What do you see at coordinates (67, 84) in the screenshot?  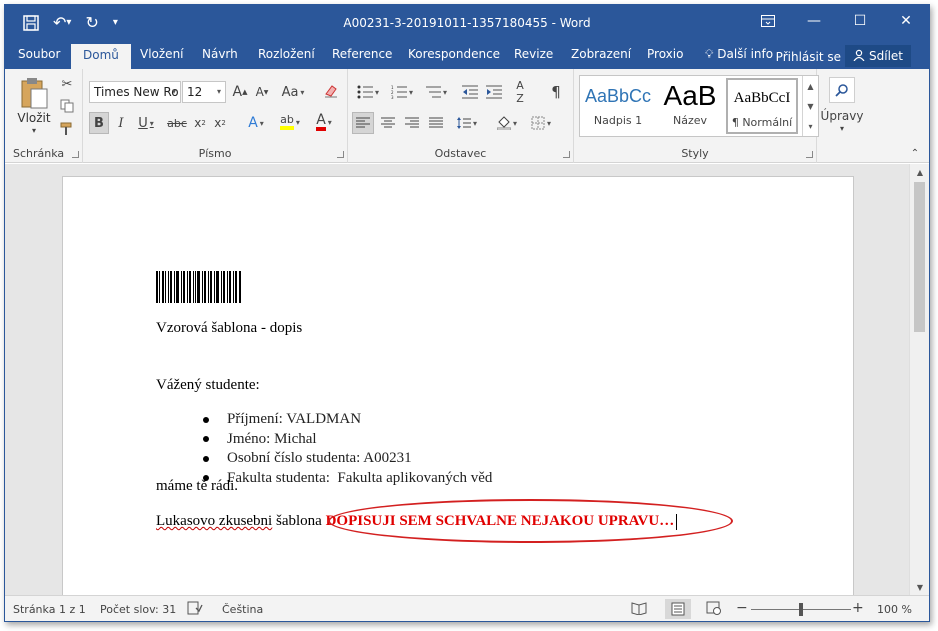 I see `cut-icon: ✂` at bounding box center [67, 84].